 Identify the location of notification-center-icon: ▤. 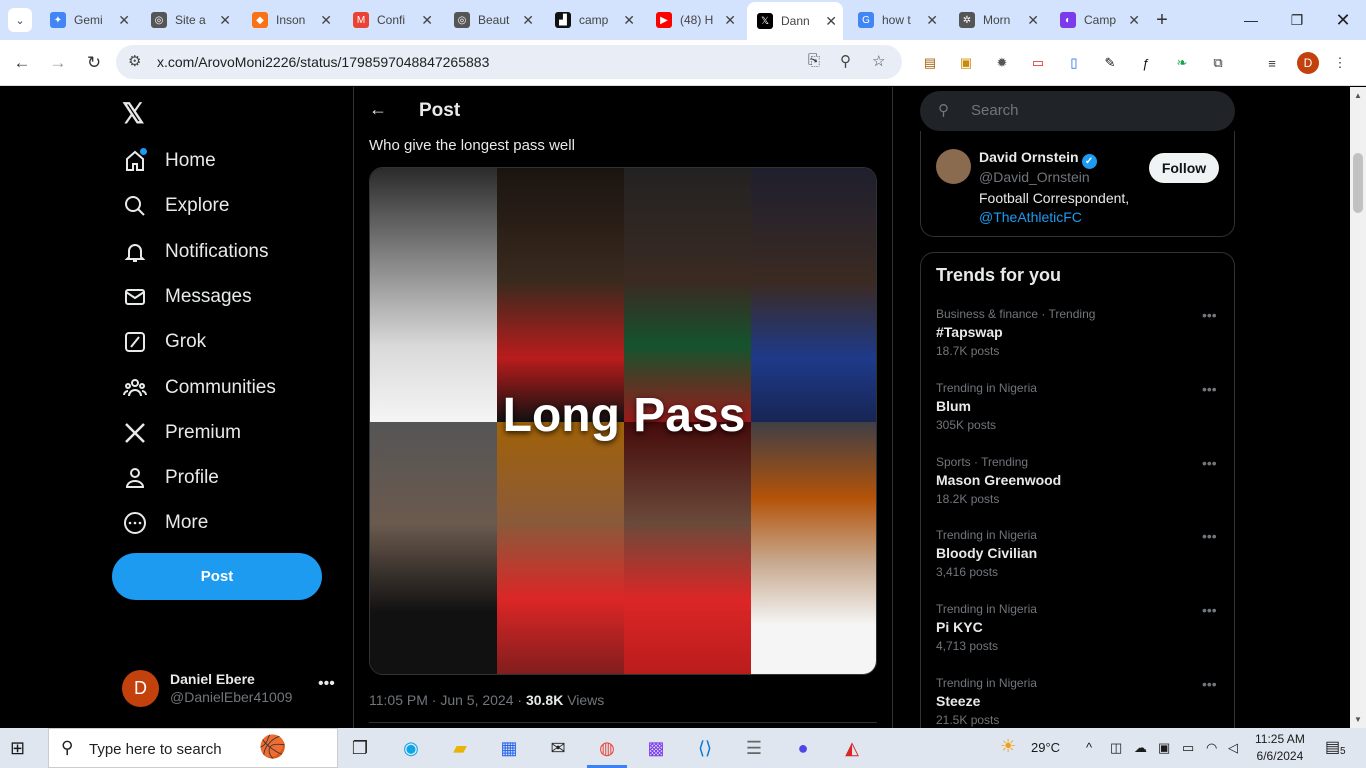
(1332, 747).